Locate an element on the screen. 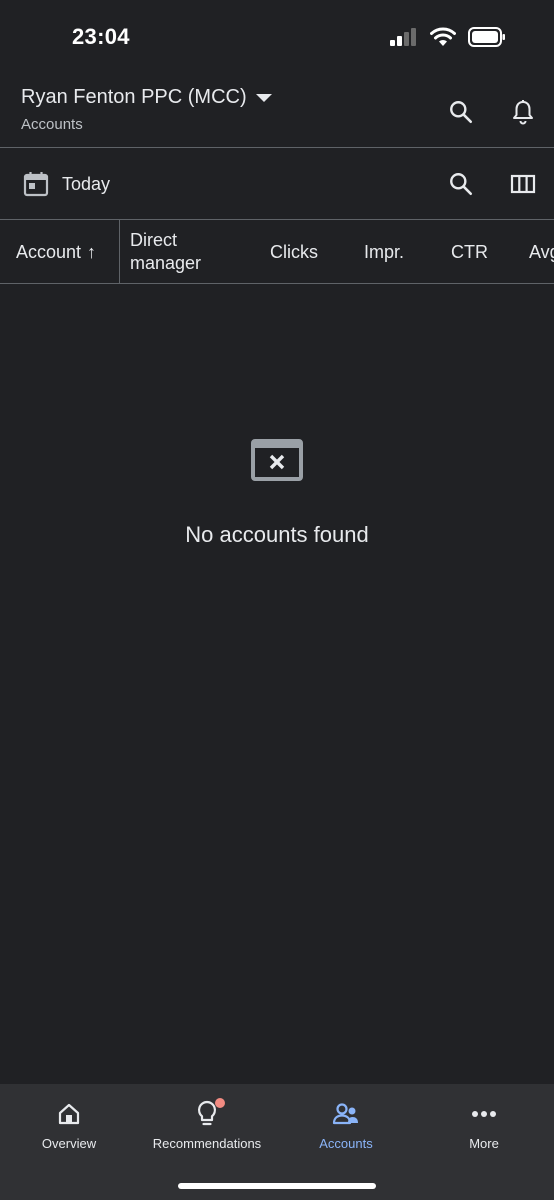 This screenshot has height=1200, width=554. sort-ascending-icon: ↑ is located at coordinates (92, 251).